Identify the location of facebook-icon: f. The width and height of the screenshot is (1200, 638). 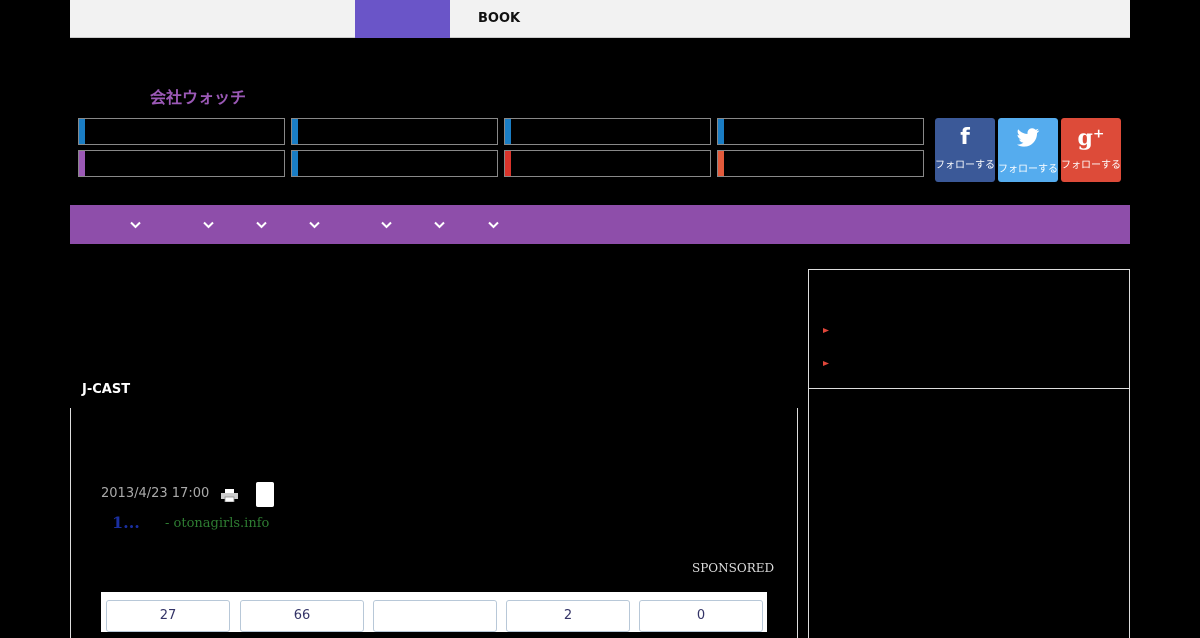
(965, 137).